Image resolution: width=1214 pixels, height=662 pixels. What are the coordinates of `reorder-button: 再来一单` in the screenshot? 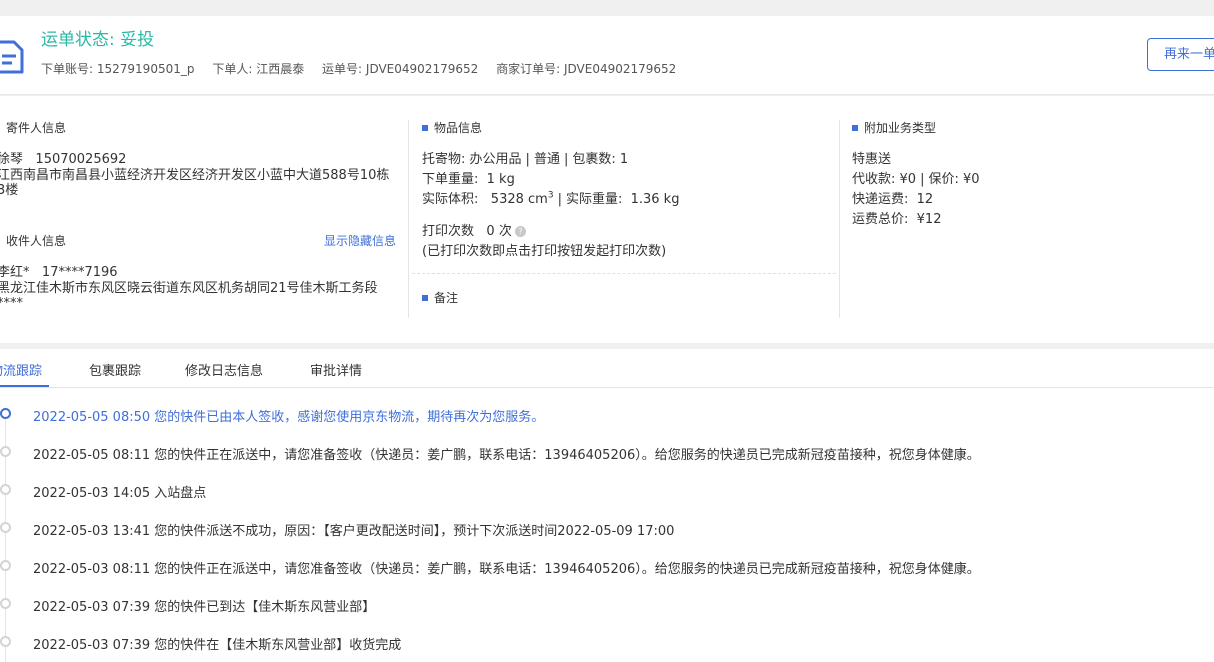 It's located at (1180, 54).